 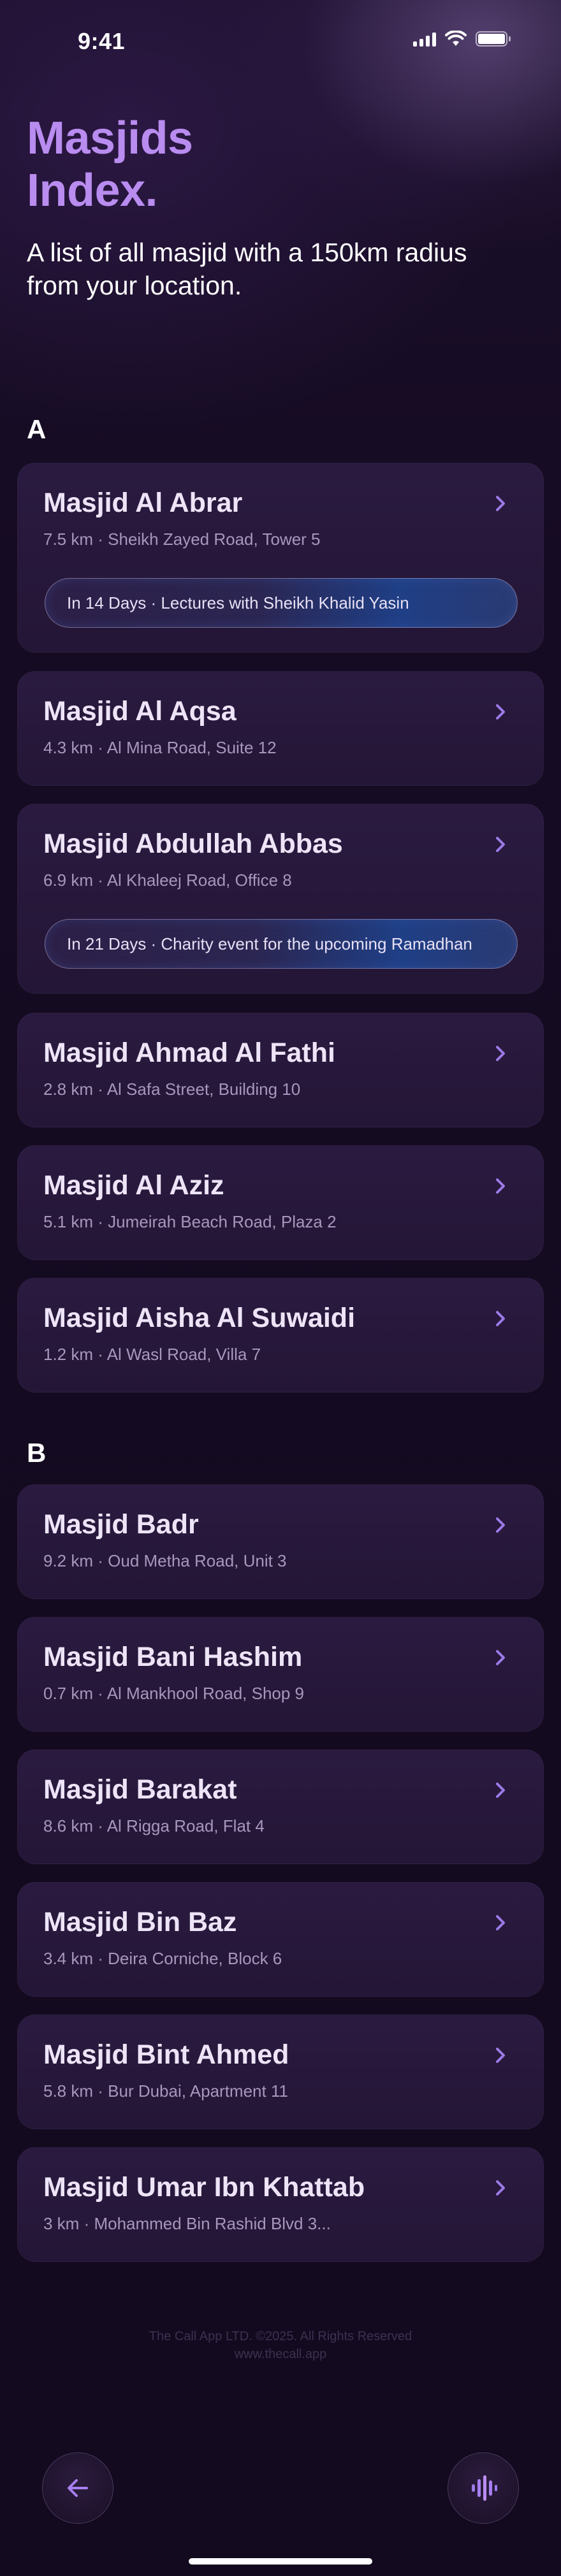 I want to click on masjid-meta: 7.5 km · Sheikh Zayed Road, Tower 5, so click(x=182, y=539).